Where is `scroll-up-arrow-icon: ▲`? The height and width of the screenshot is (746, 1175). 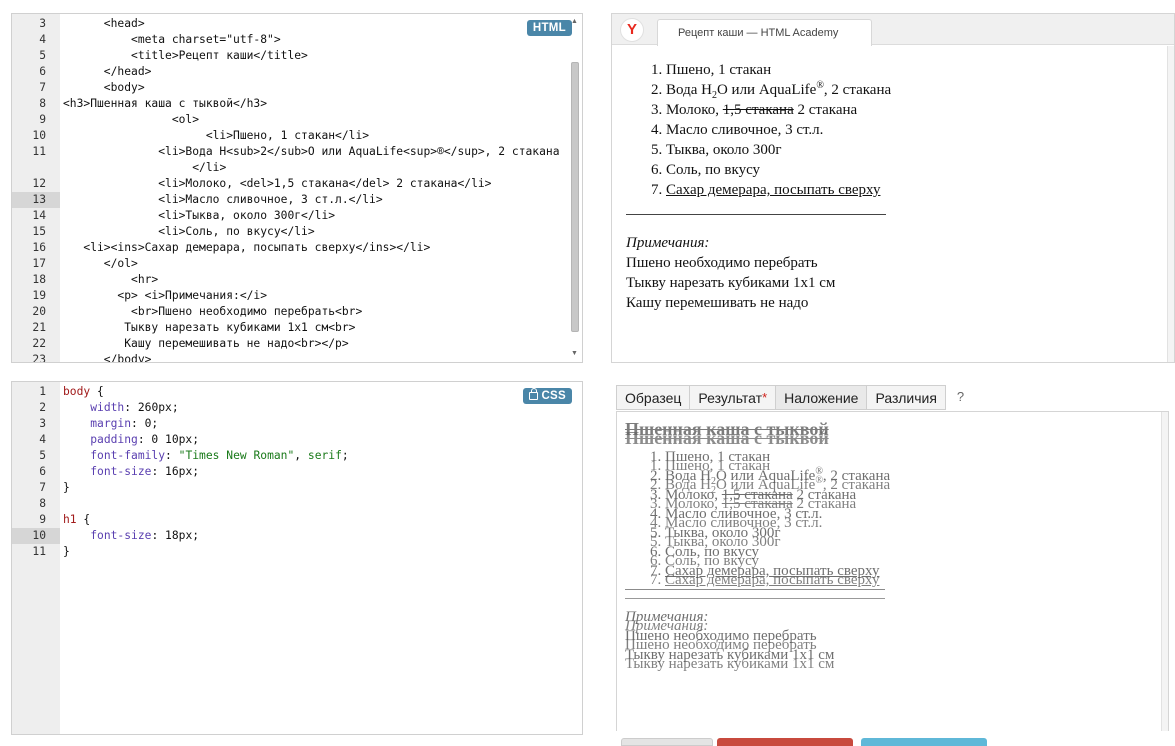
scroll-up-arrow-icon: ▲ is located at coordinates (574, 22).